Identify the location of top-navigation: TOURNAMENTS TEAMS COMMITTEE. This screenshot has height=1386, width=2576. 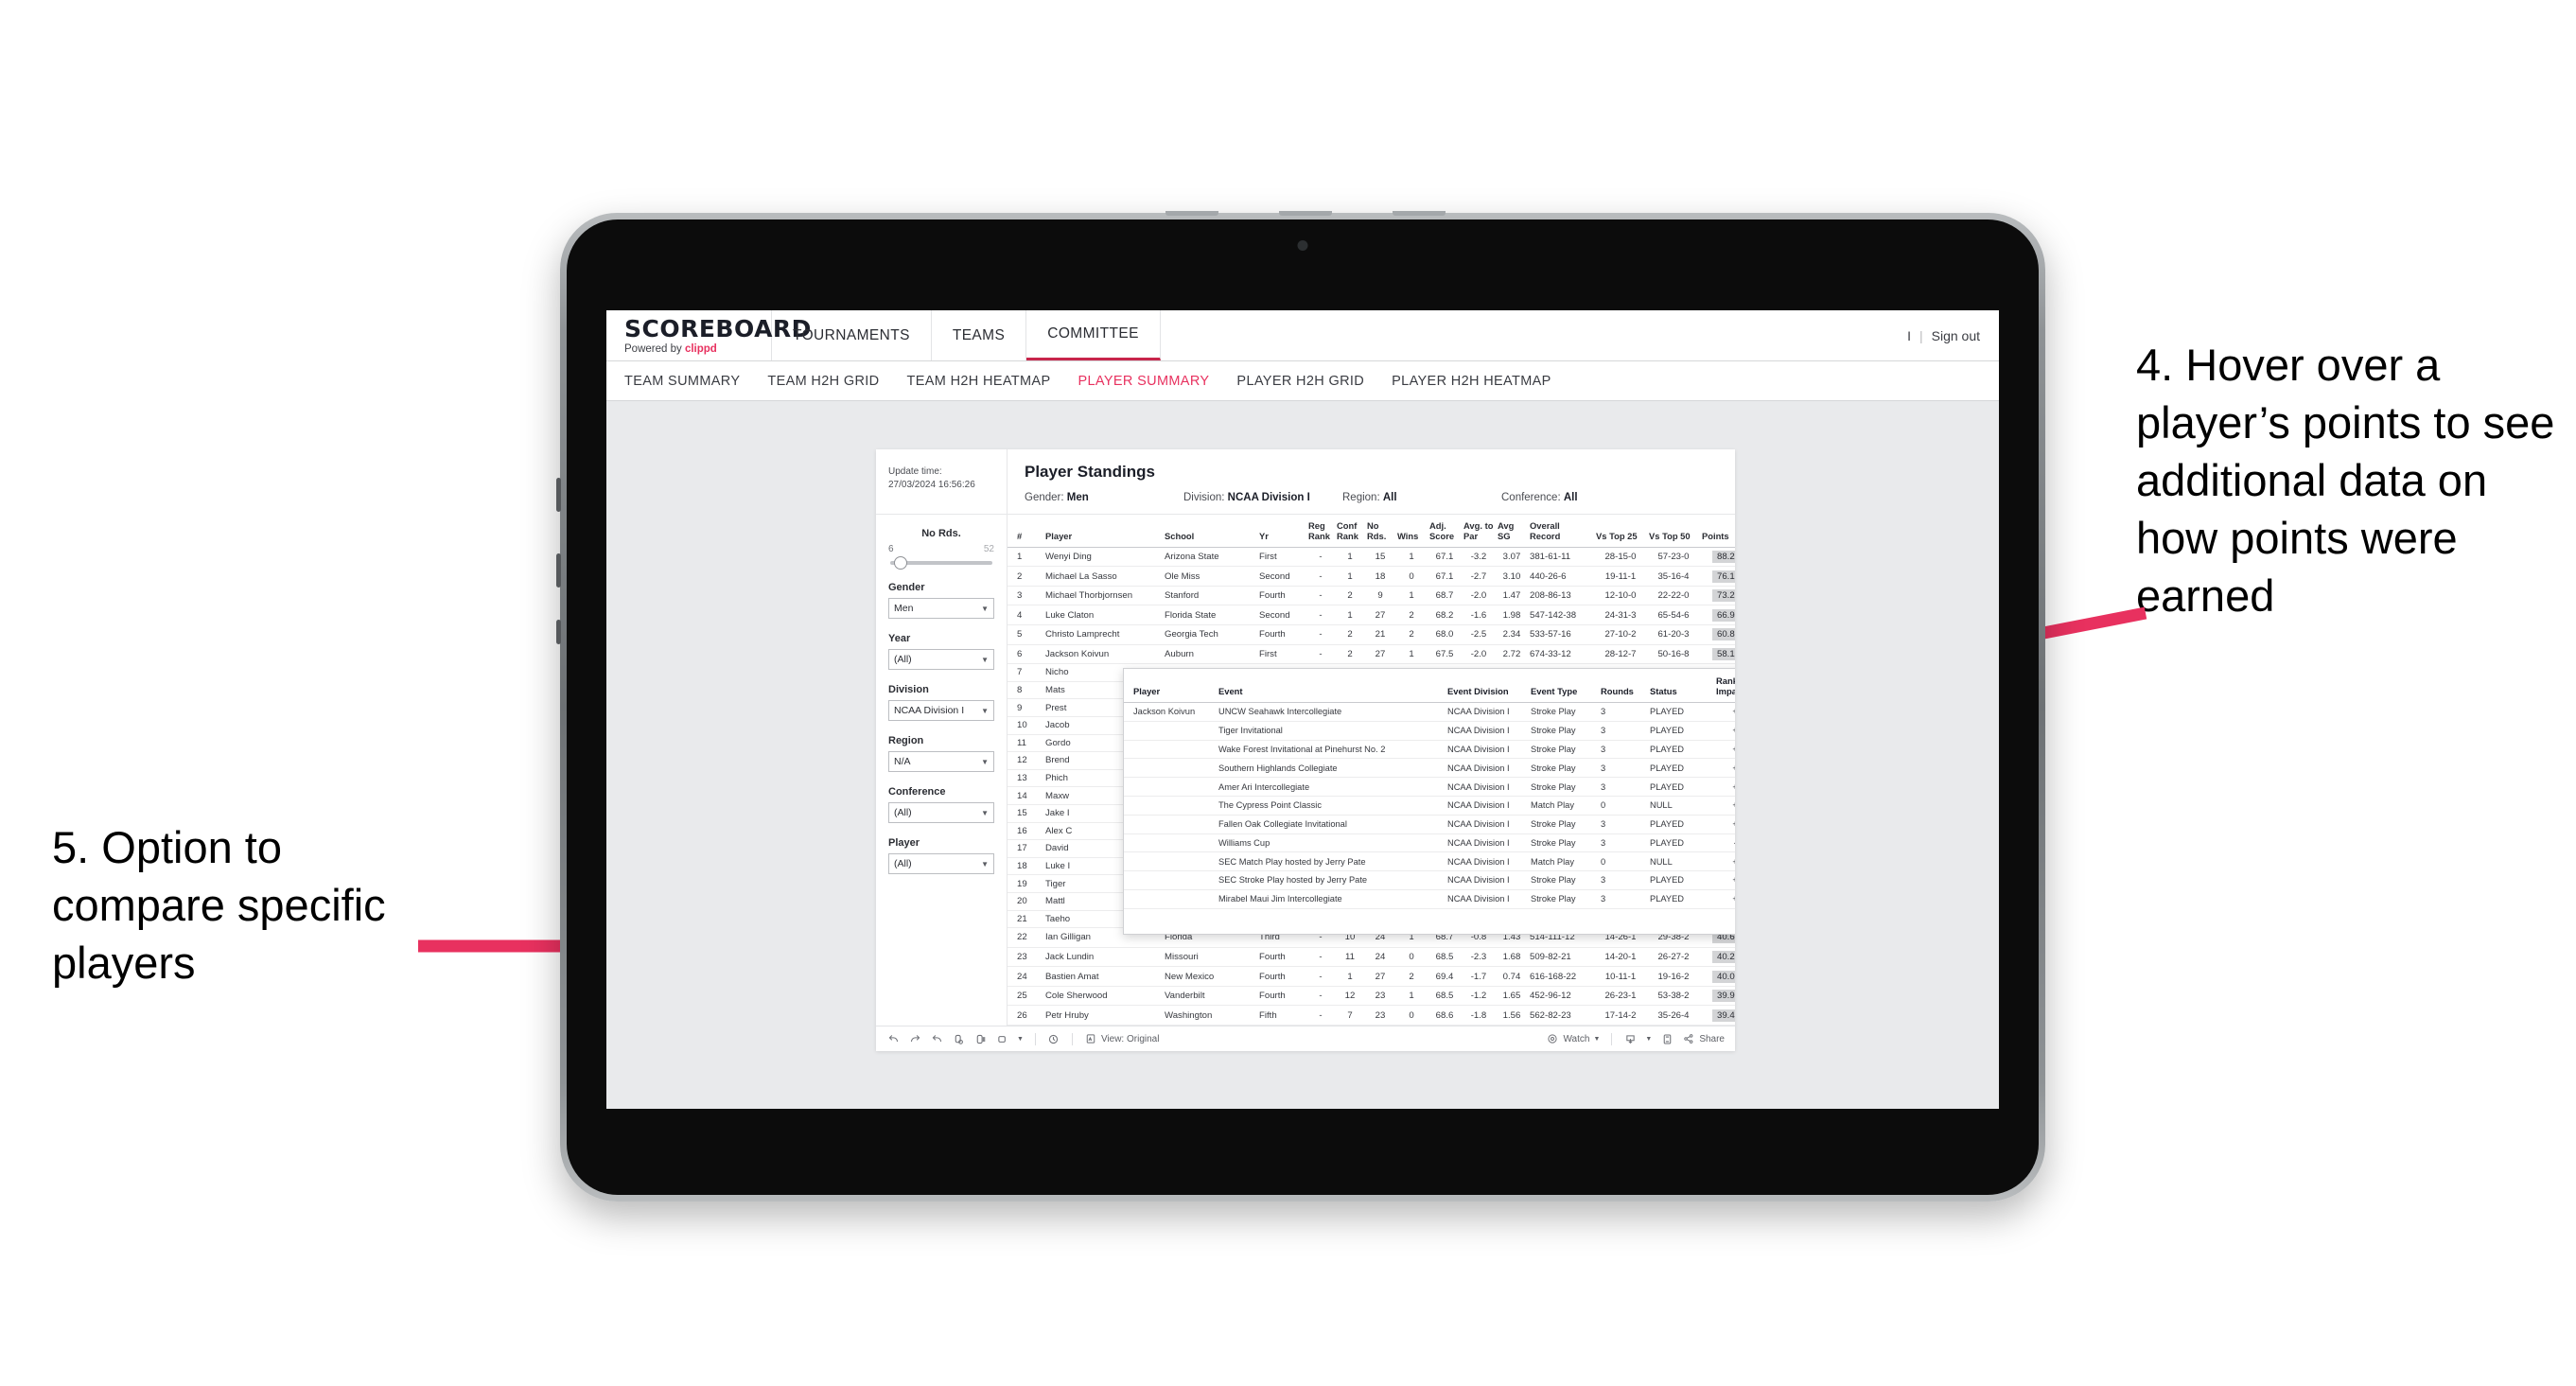
(967, 335).